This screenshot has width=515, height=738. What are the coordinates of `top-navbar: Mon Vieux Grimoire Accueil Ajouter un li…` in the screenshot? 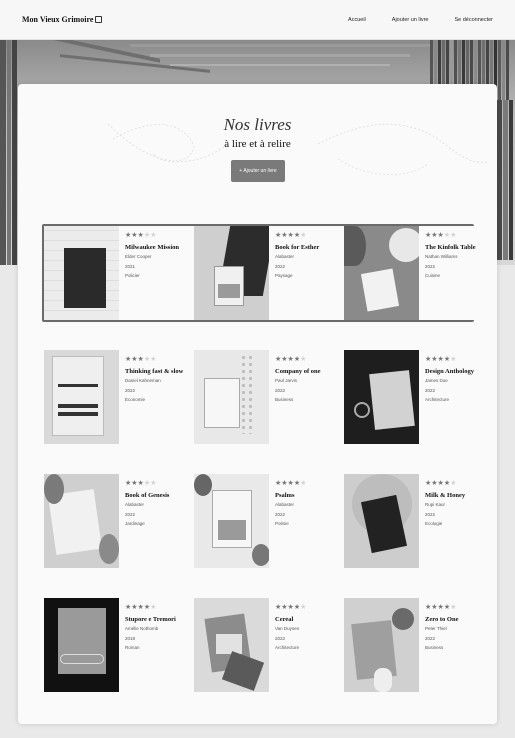 It's located at (257, 20).